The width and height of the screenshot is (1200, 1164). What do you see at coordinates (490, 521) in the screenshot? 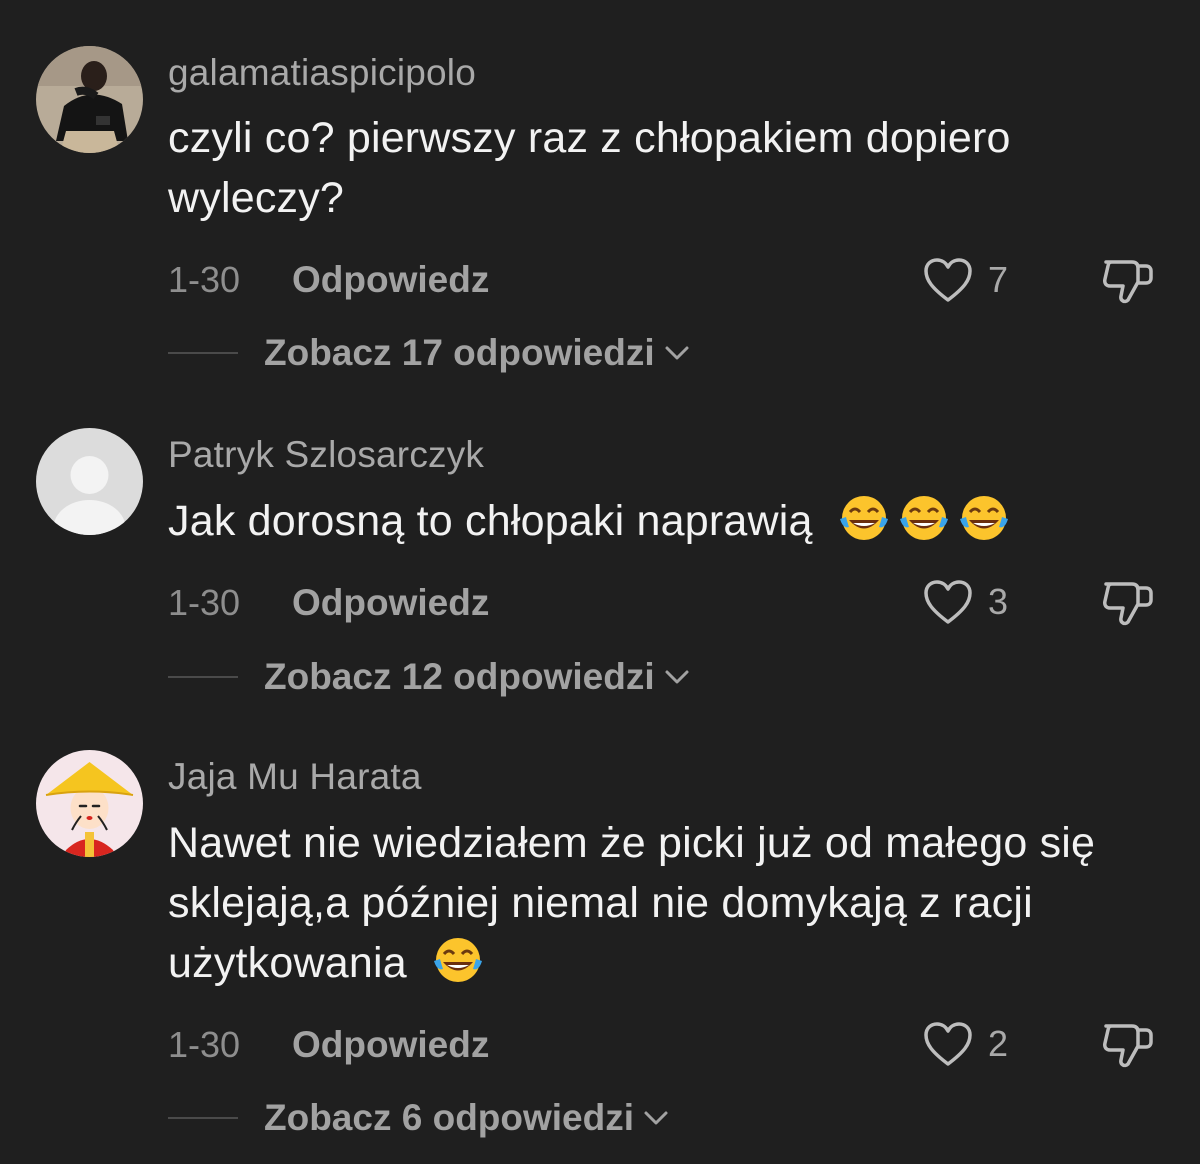
I see `comment-text-content: Jak dorosną to chłopaki naprawią` at bounding box center [490, 521].